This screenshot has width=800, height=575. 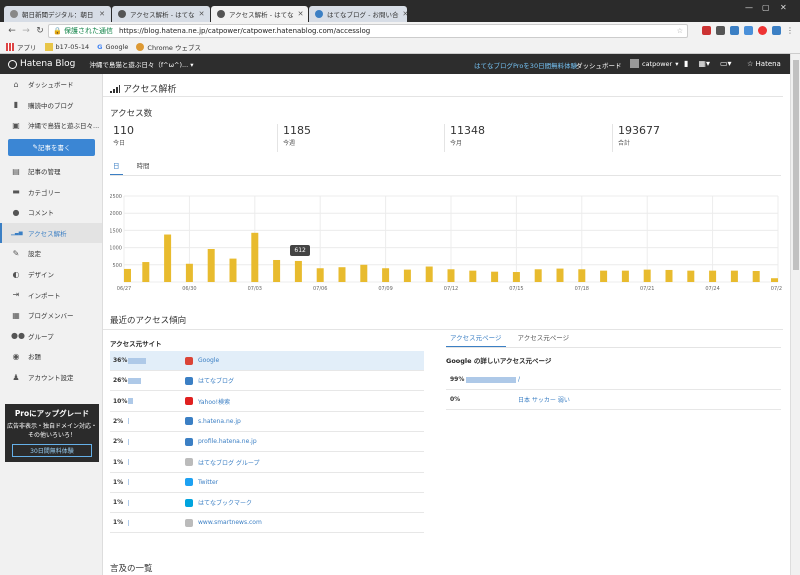 I want to click on source-row: 1% はてなブックマーク, so click(x=267, y=503).